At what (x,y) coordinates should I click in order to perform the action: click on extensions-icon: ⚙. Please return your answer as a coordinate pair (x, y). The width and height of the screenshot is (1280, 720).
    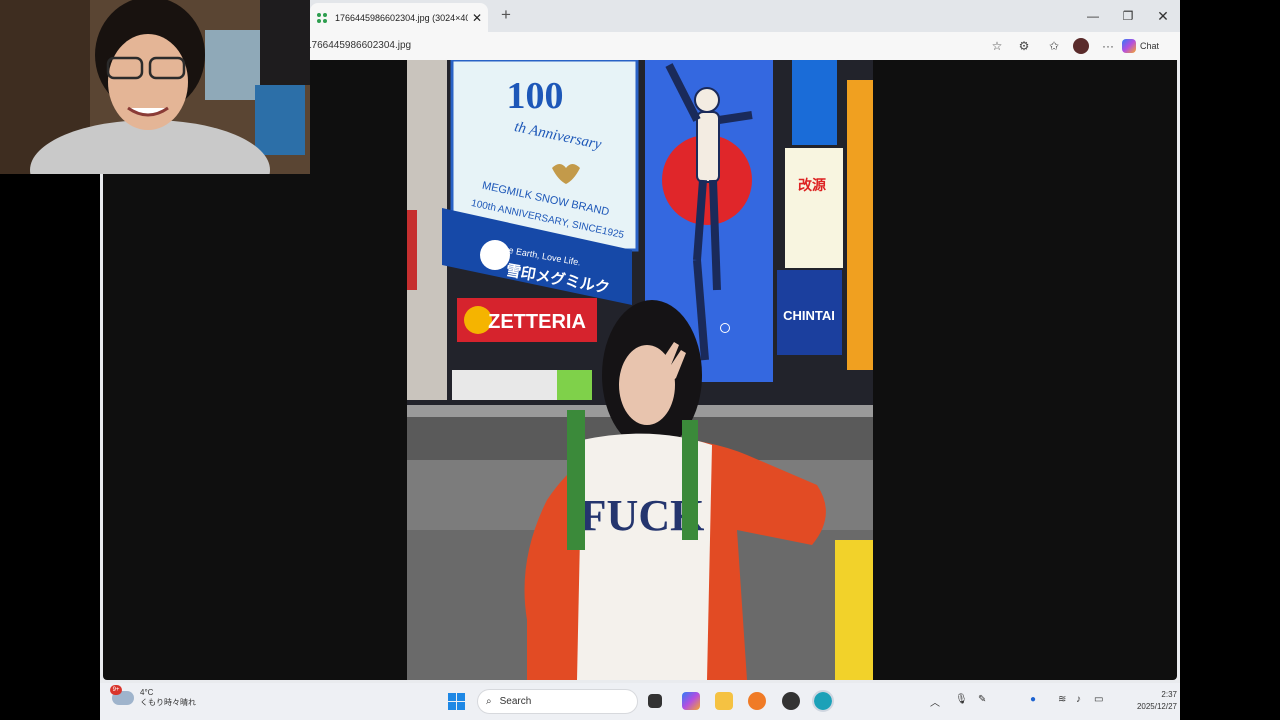
    Looking at the image, I should click on (1024, 46).